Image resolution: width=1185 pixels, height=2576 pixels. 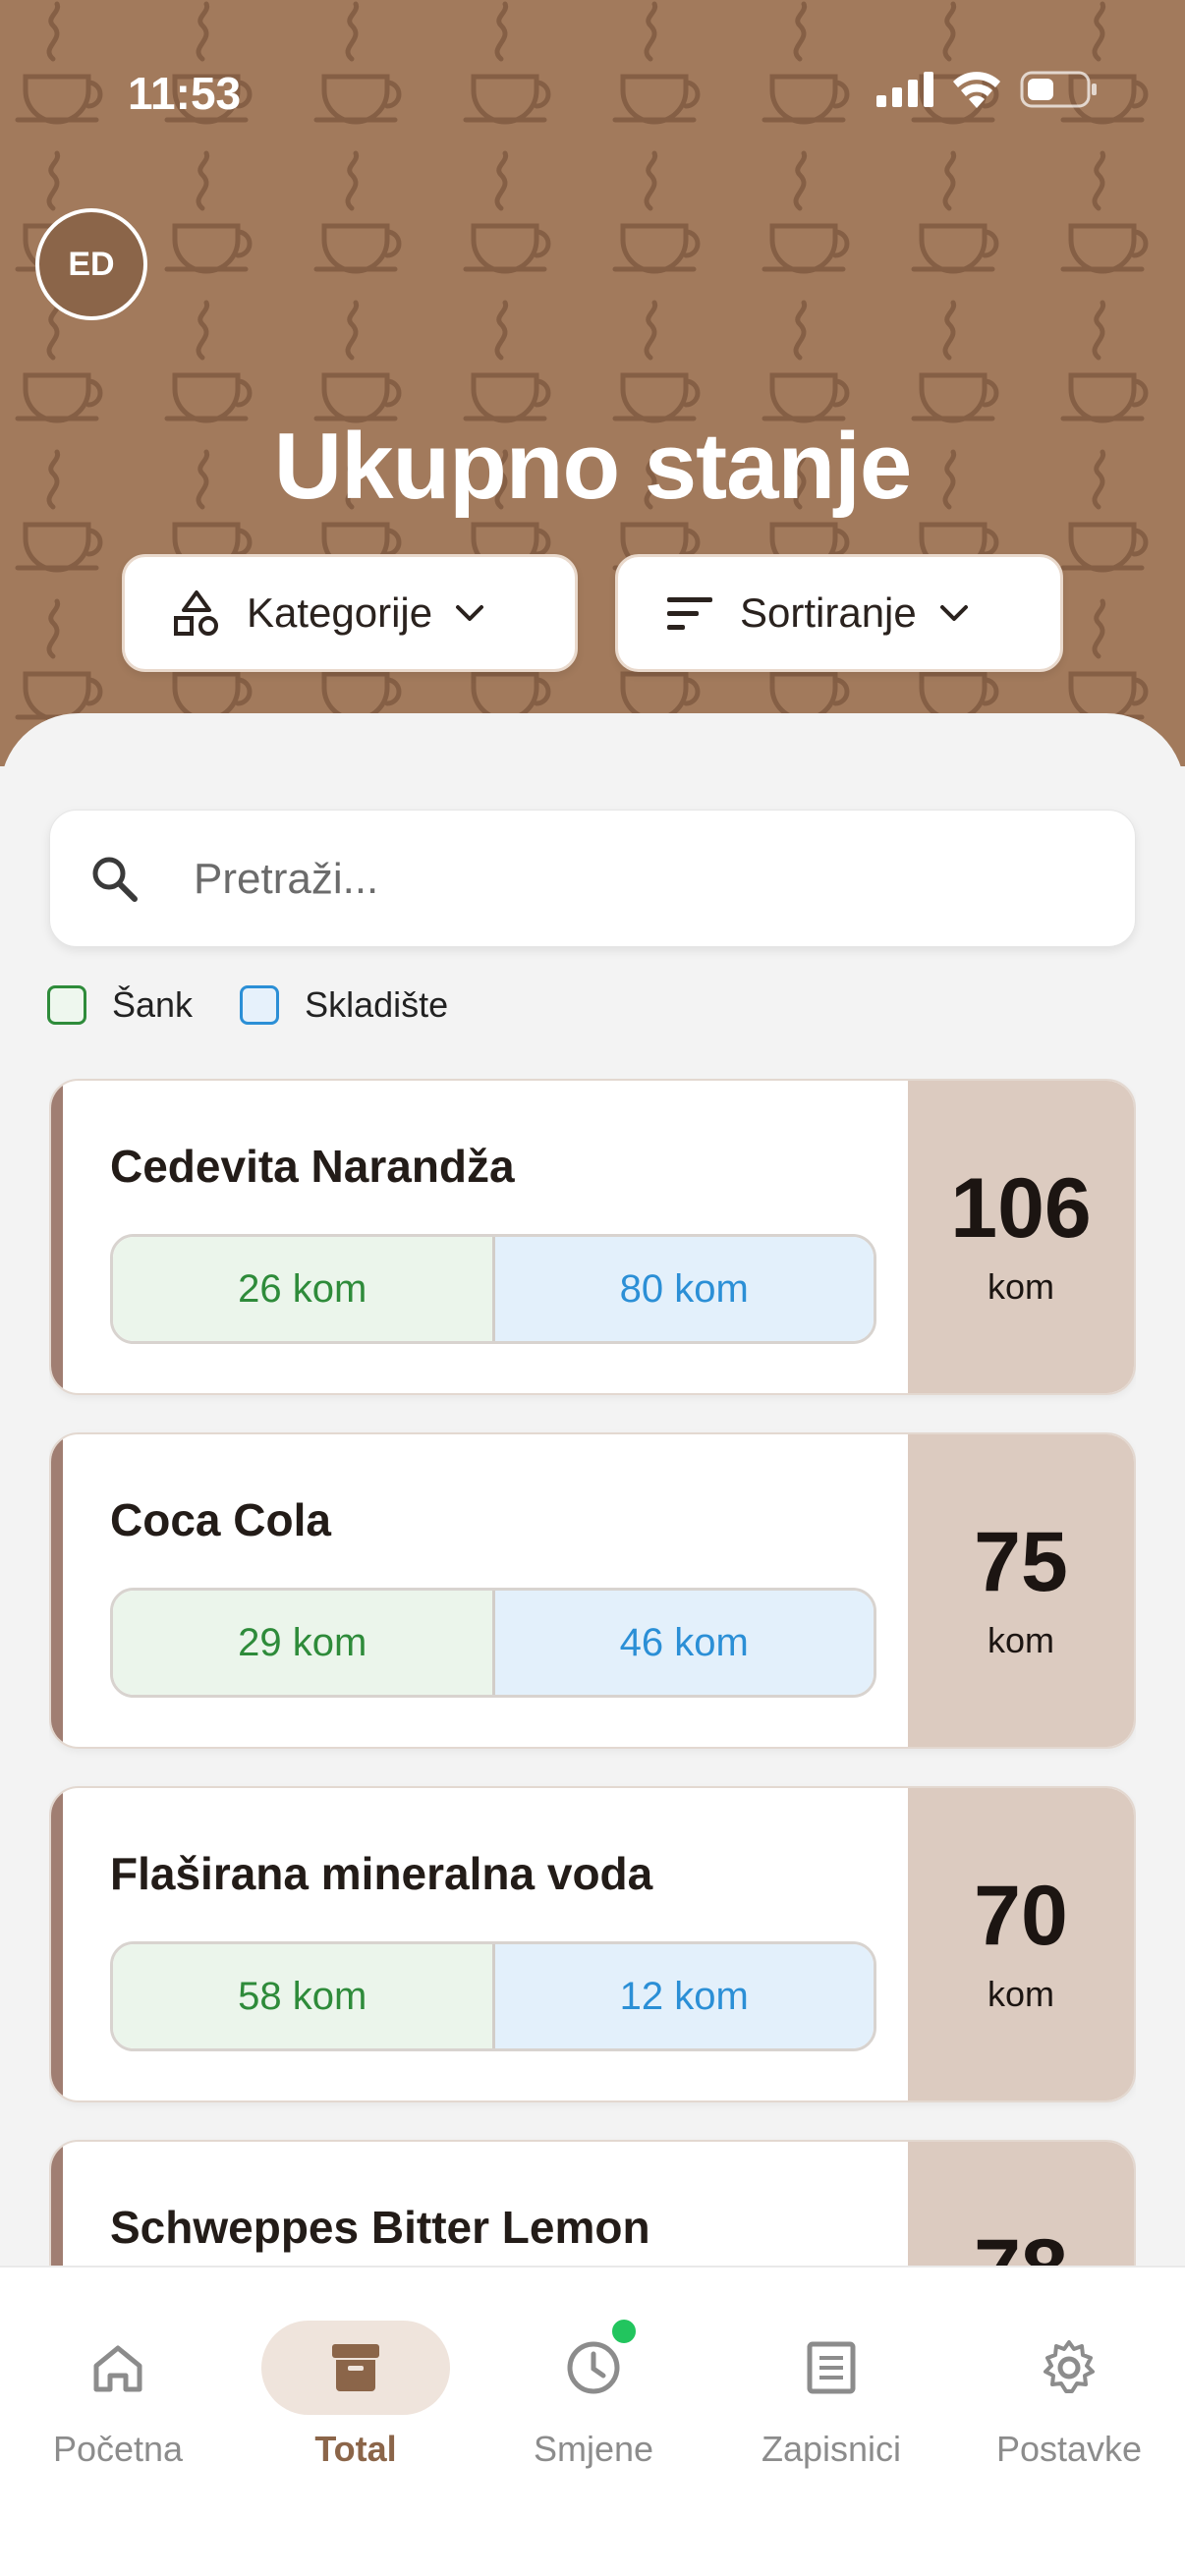 What do you see at coordinates (153, 1004) in the screenshot?
I see `bar-legend-label: Šank` at bounding box center [153, 1004].